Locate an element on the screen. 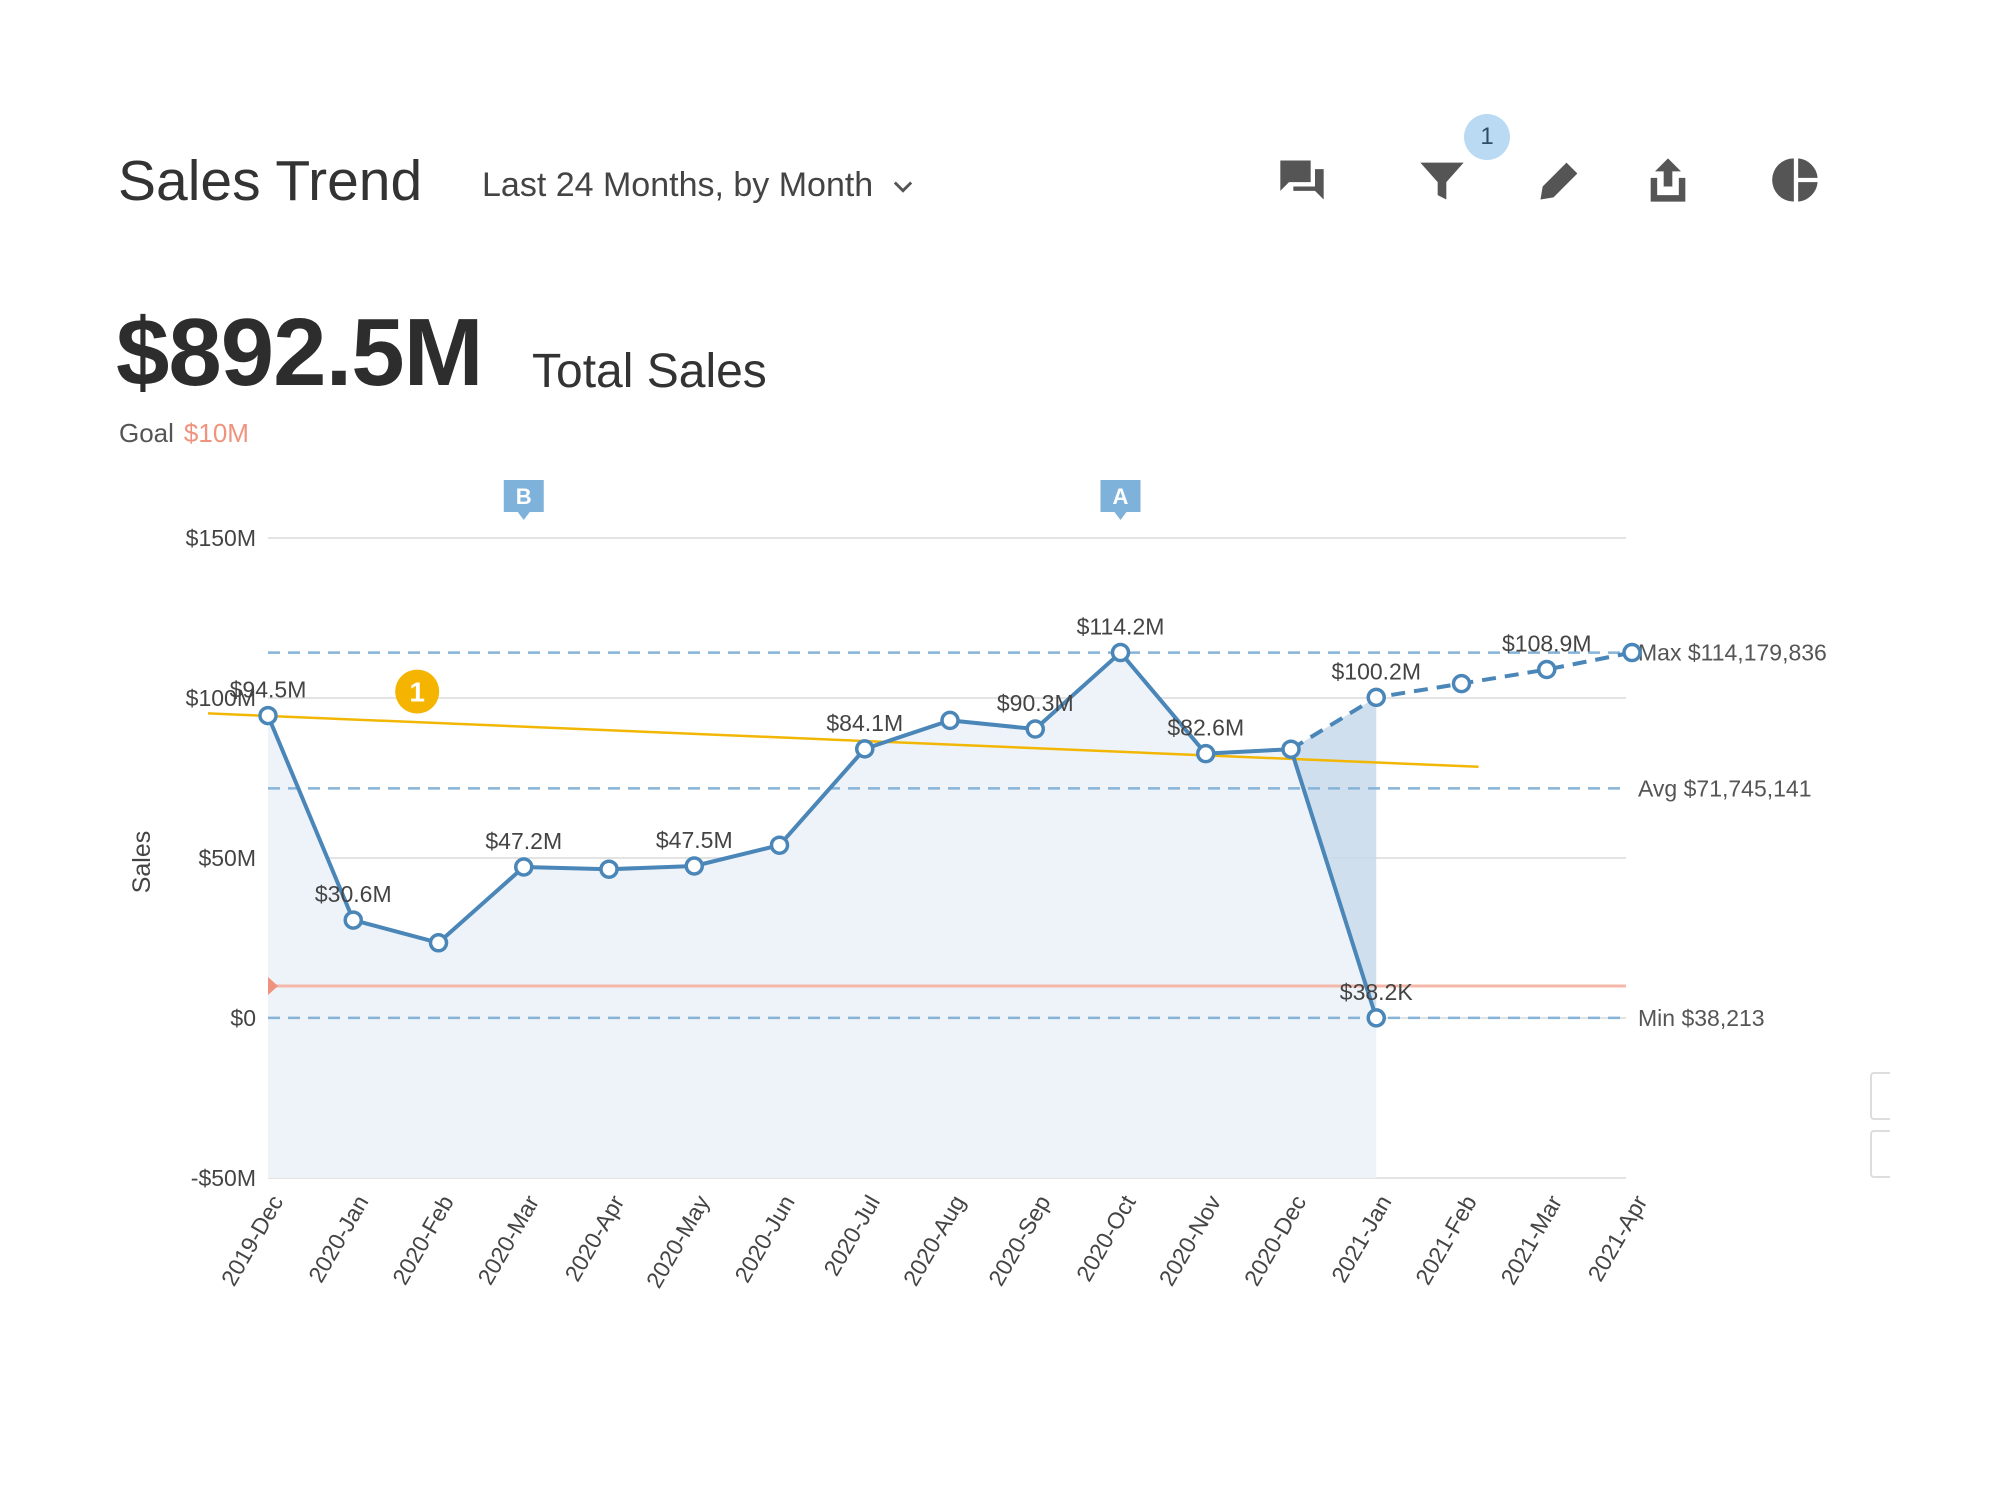  data-label: $94.5M is located at coordinates (268, 690).